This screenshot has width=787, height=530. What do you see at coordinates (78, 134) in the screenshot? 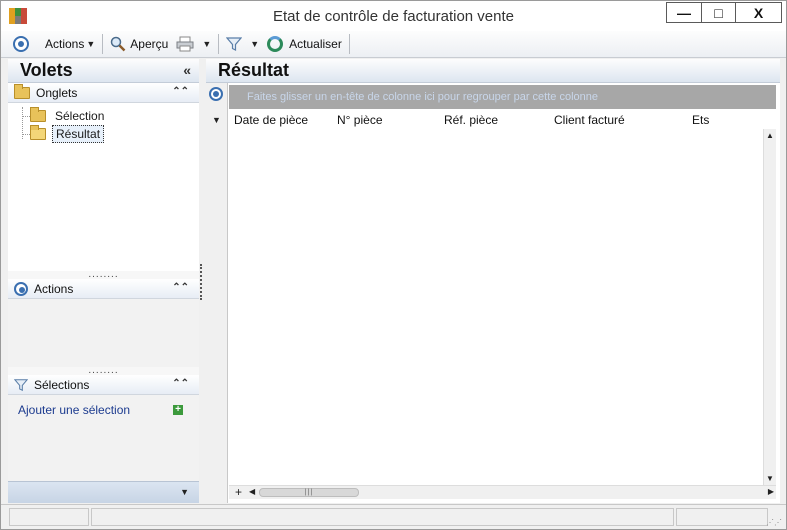
I see `tree-item-label: Résultat` at bounding box center [78, 134].